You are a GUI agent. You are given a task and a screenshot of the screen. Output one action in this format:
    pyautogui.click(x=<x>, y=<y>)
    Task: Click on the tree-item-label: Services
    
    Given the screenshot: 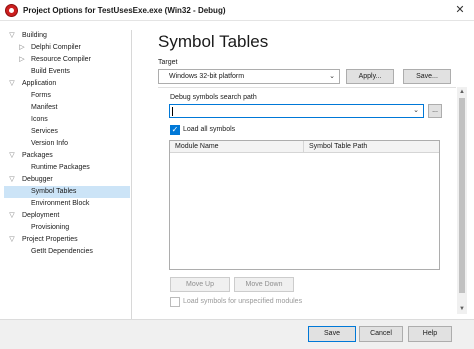 What is the action you would take?
    pyautogui.click(x=44, y=131)
    